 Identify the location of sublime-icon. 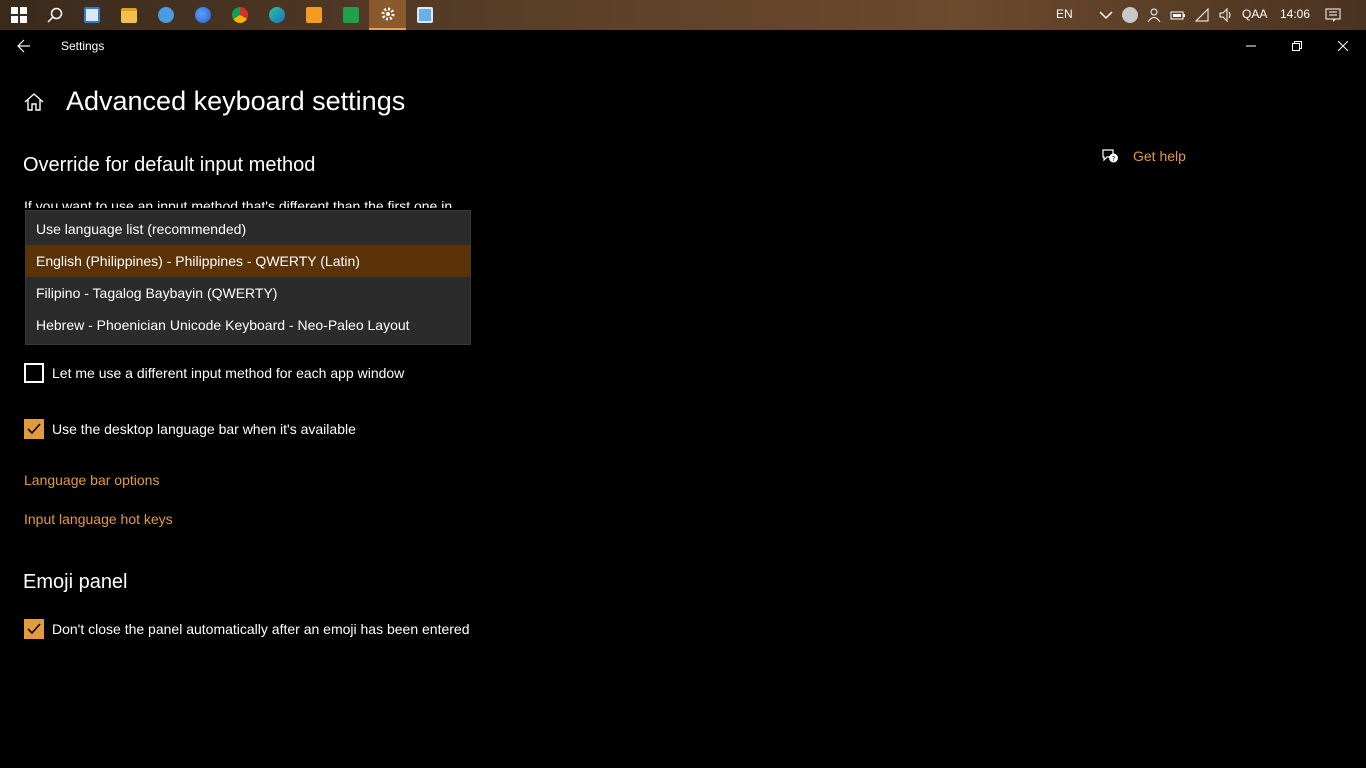
(313, 15).